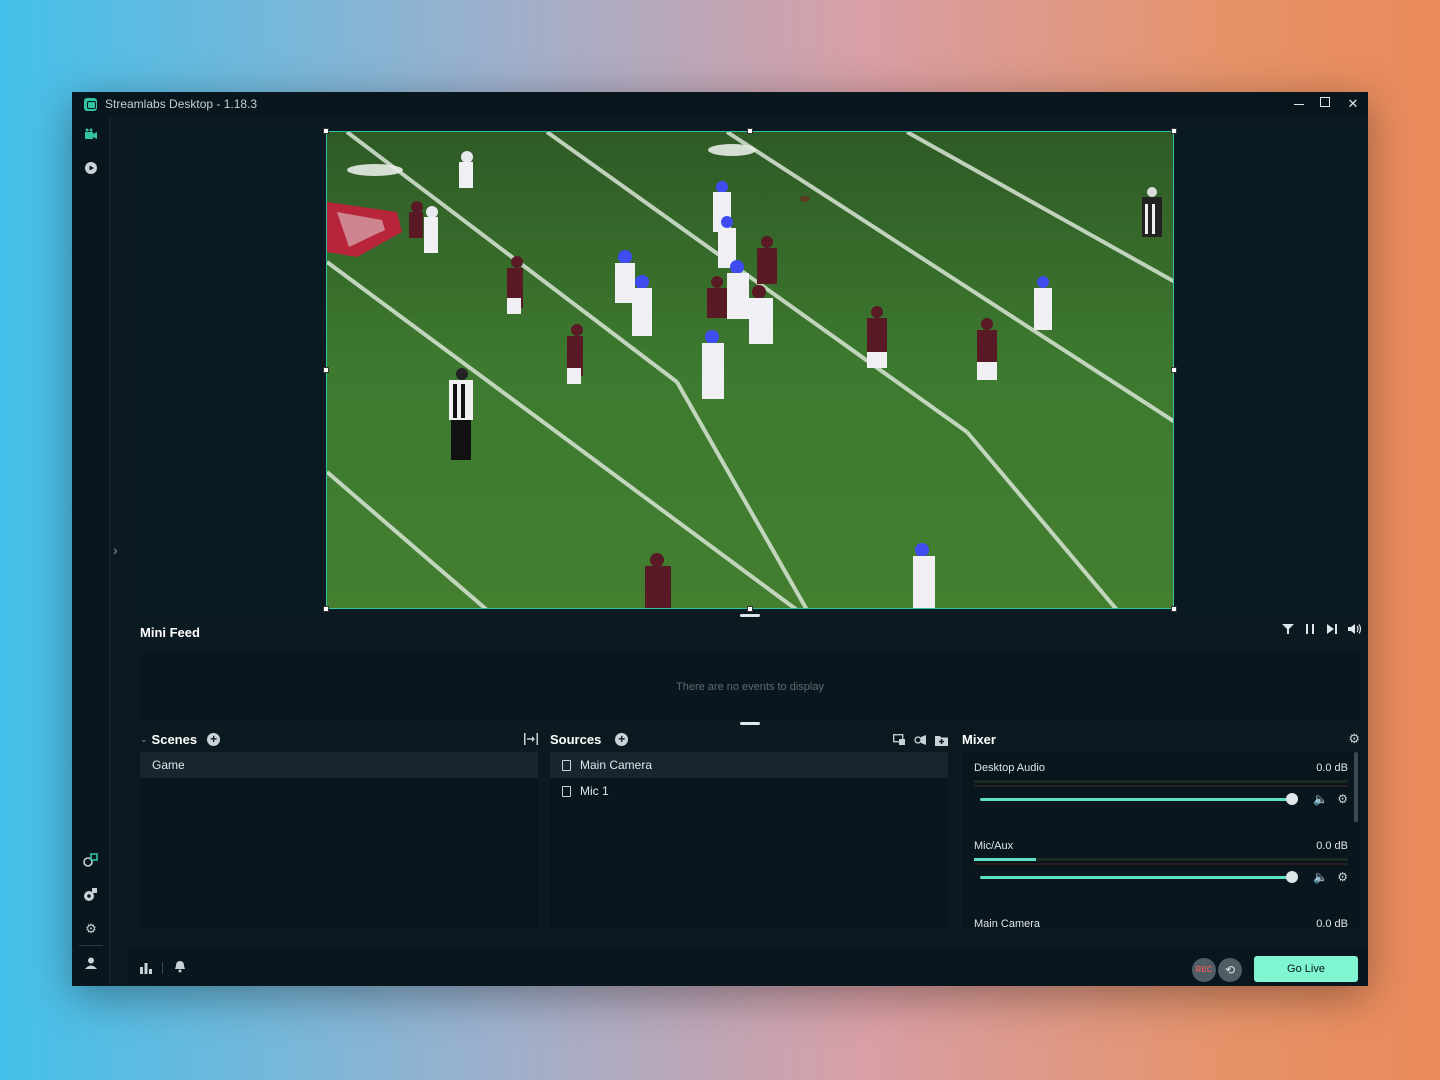 This screenshot has height=1080, width=1440. Describe the element at coordinates (91, 929) in the screenshot. I see `settings-icon: ⚙` at that location.